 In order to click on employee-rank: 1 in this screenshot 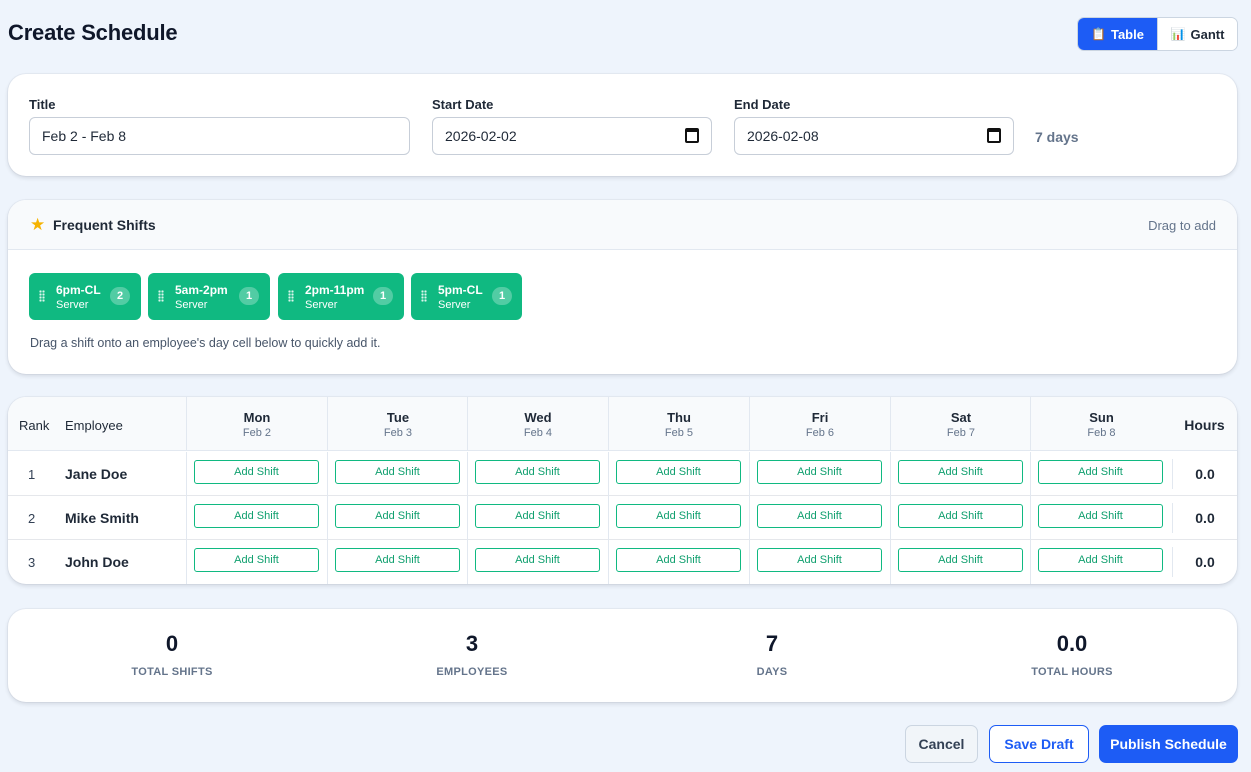, I will do `click(32, 474)`.